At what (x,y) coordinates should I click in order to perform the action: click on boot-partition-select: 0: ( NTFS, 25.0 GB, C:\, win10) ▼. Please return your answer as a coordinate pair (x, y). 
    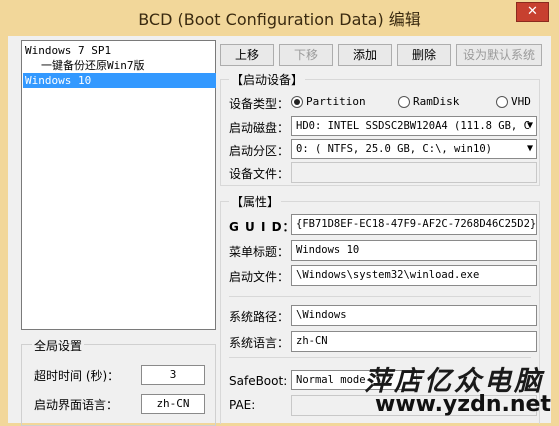
    Looking at the image, I should click on (414, 149).